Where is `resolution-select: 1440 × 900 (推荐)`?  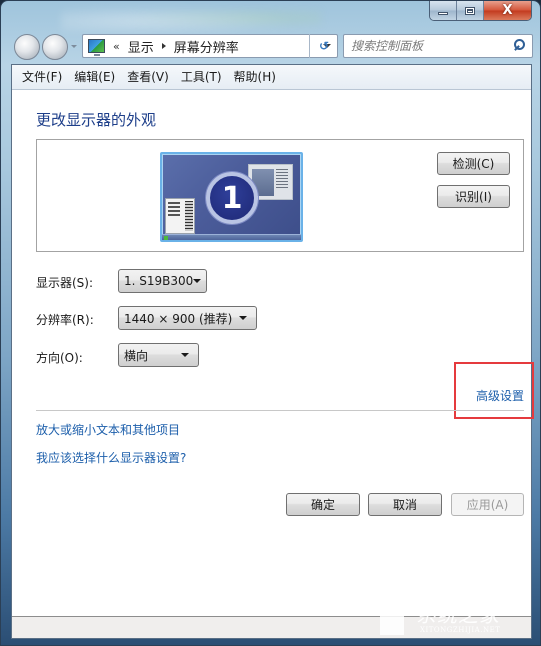
resolution-select: 1440 × 900 (推荐) is located at coordinates (187, 318).